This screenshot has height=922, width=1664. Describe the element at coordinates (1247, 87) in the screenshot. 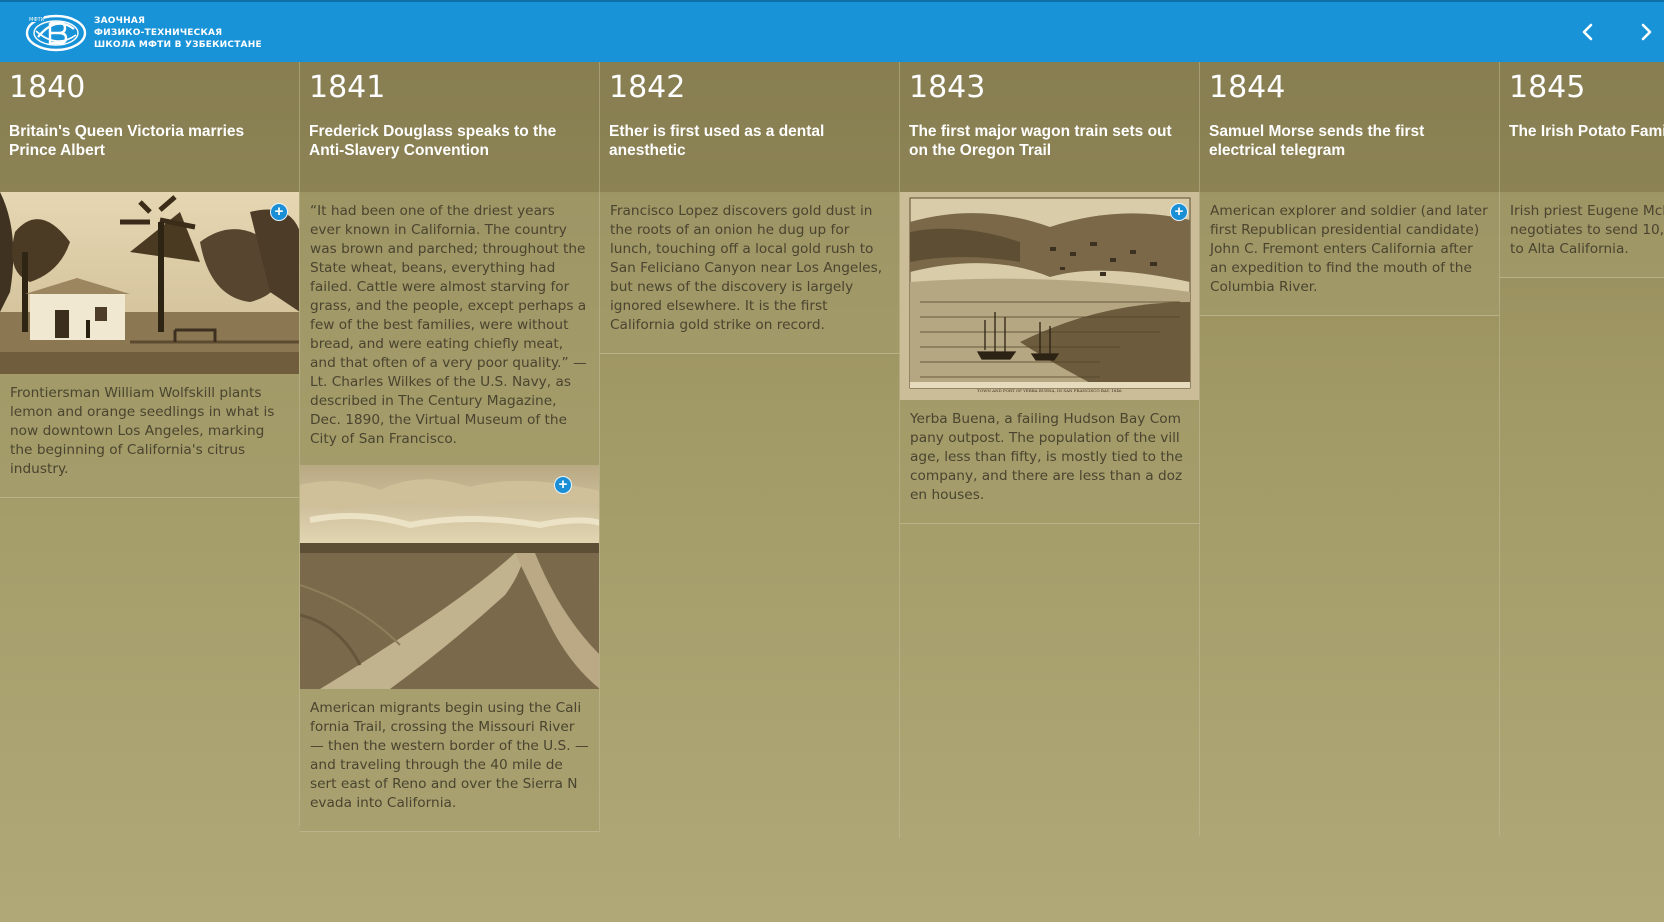

I see `year-label: 1844` at that location.